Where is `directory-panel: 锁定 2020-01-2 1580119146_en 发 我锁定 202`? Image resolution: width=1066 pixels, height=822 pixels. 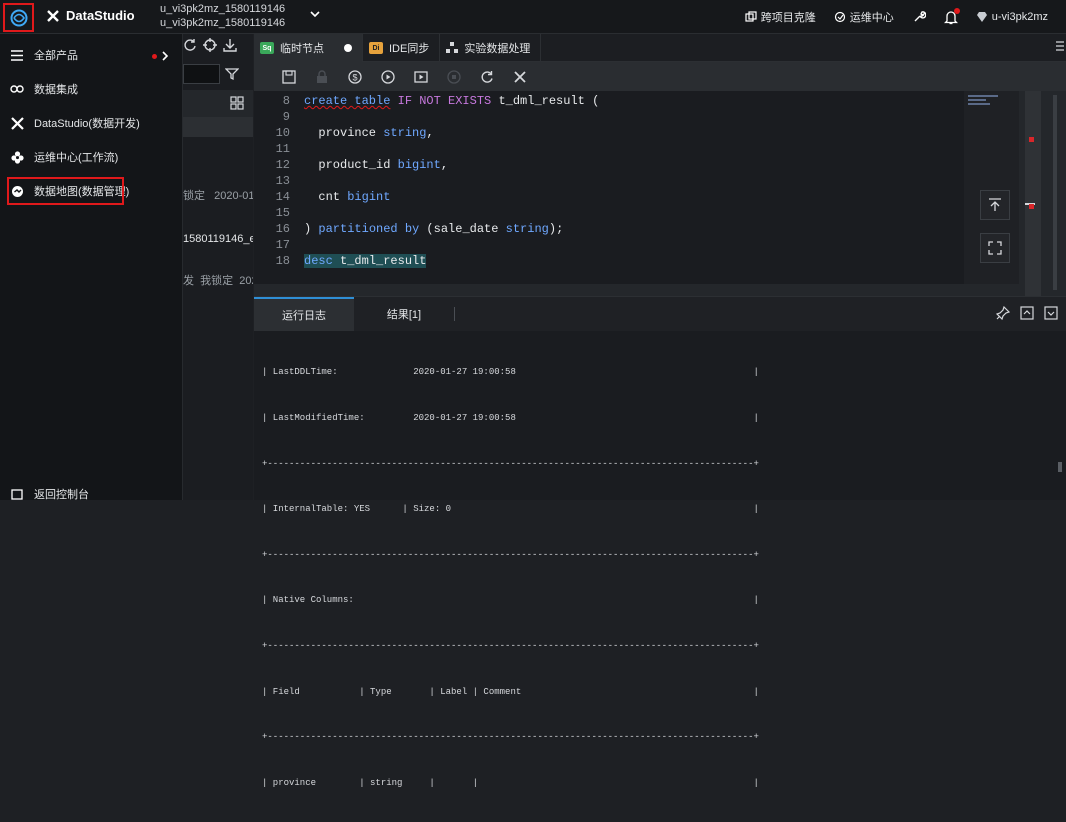 directory-panel: 锁定 2020-01-2 1580119146_en 发 我锁定 202 is located at coordinates (218, 267).